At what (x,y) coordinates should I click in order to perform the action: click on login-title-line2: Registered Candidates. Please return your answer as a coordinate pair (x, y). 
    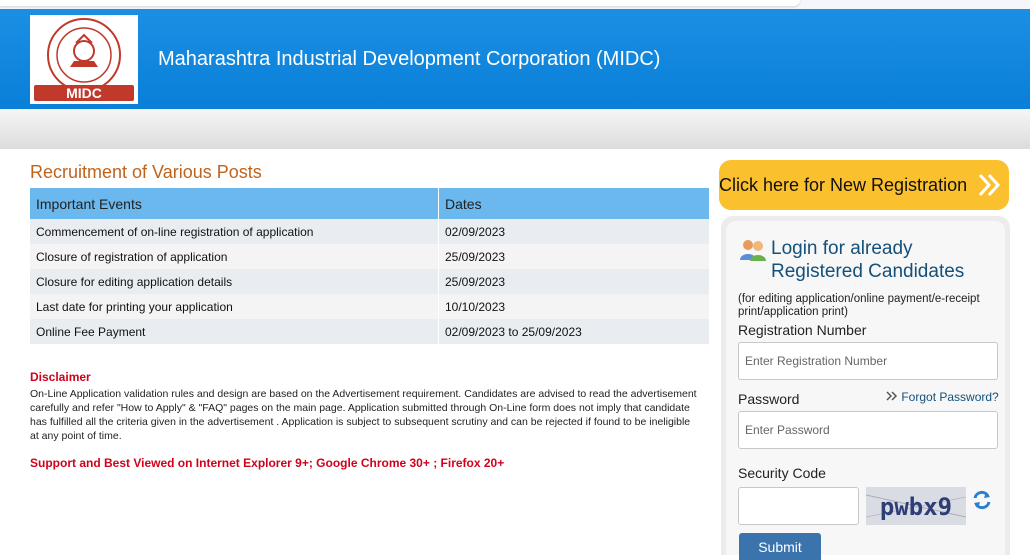
    Looking at the image, I should click on (868, 271).